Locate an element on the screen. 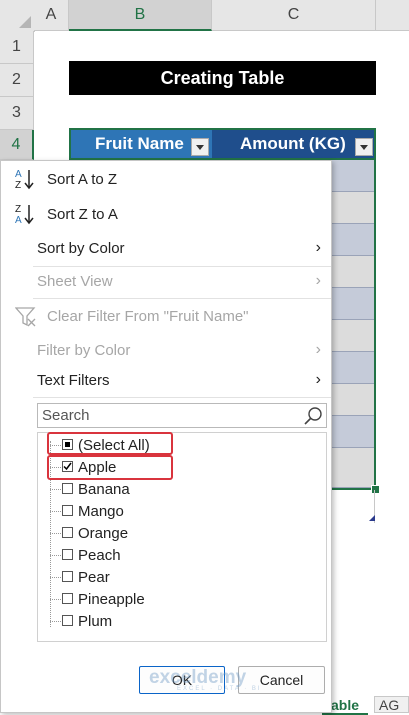 This screenshot has width=409, height=715. header-label: Fruit Name is located at coordinates (139, 143).